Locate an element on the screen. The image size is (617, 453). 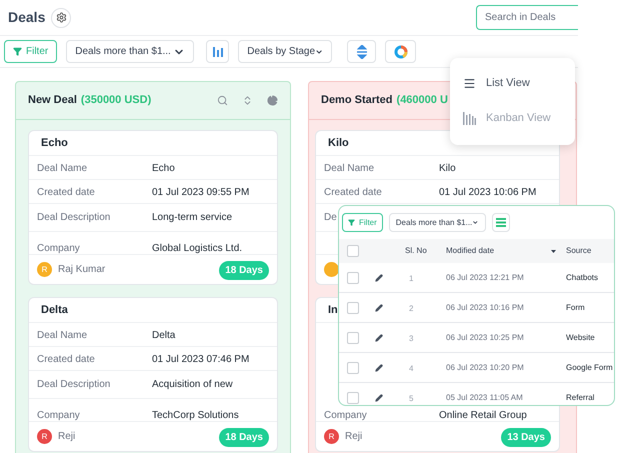
row-number: 3 is located at coordinates (411, 338).